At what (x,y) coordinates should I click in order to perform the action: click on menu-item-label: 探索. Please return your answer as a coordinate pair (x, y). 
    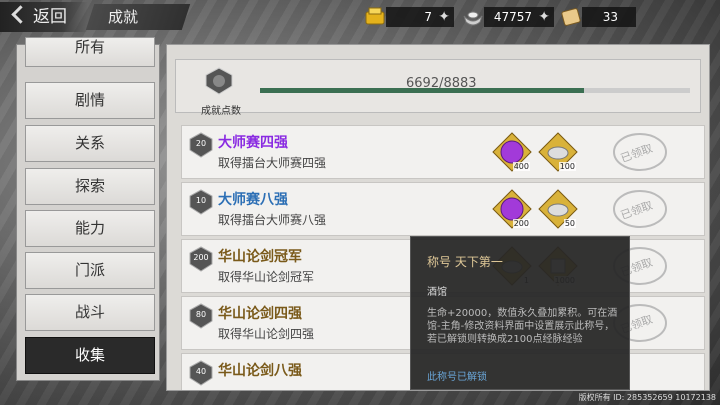
    Looking at the image, I should click on (89, 186).